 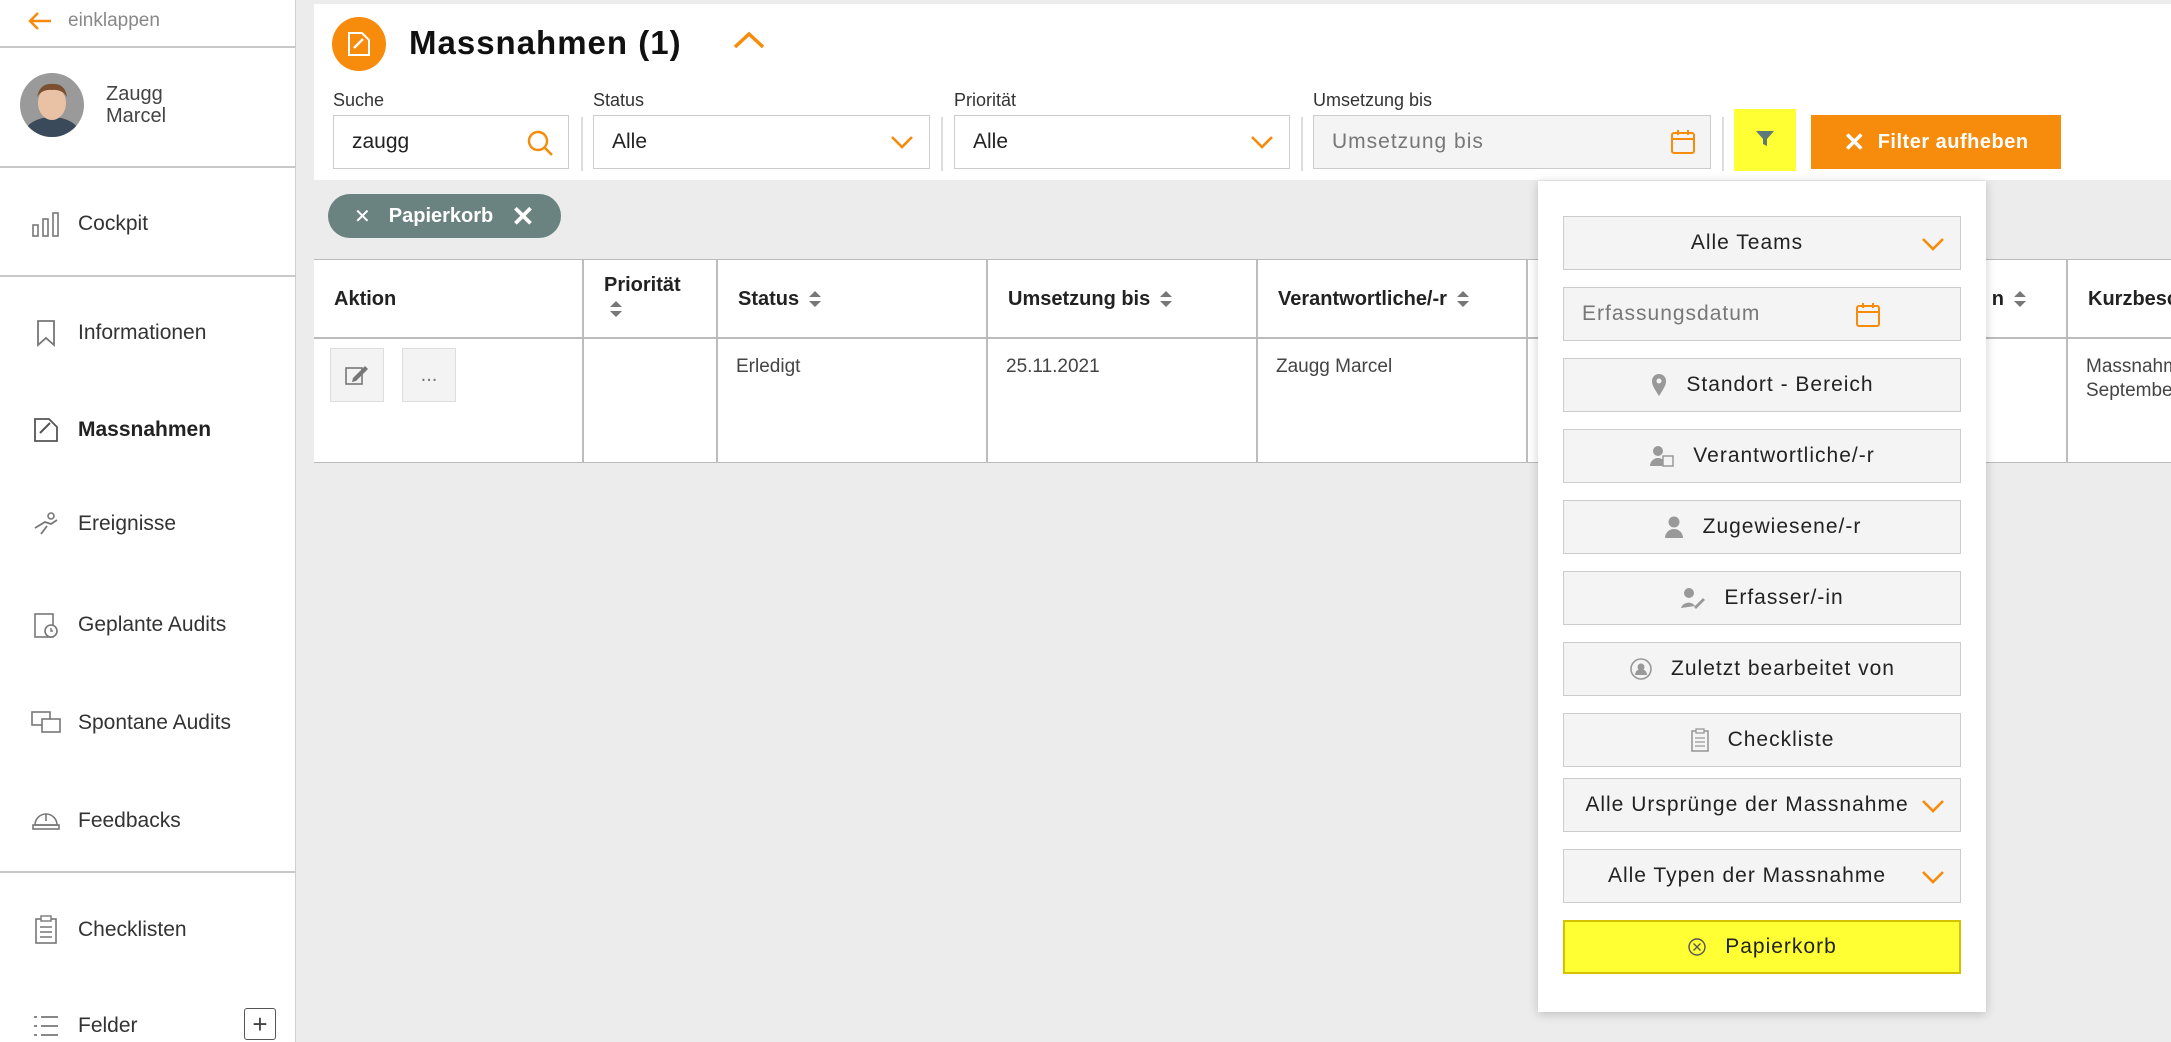 What do you see at coordinates (1762, 385) in the screenshot?
I see `location-filter-button: Standort - Bereich` at bounding box center [1762, 385].